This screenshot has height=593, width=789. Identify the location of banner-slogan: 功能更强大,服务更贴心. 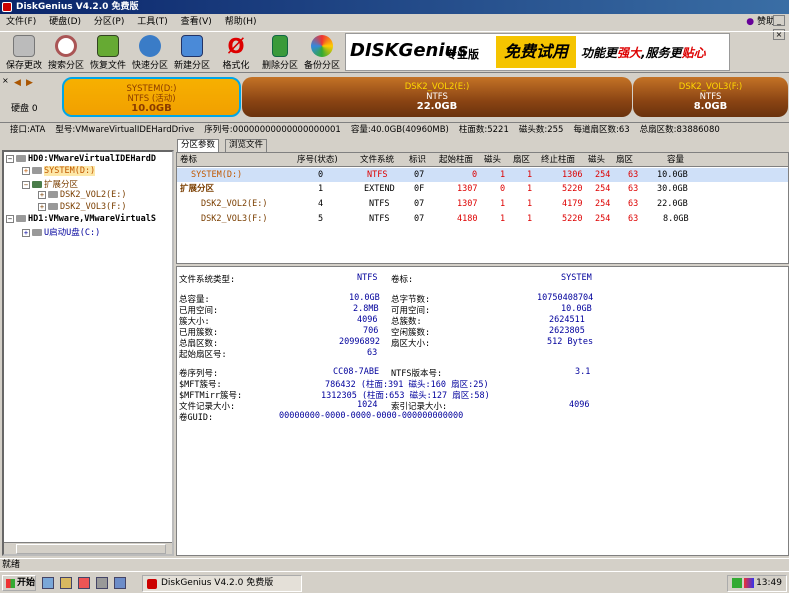
(643, 53).